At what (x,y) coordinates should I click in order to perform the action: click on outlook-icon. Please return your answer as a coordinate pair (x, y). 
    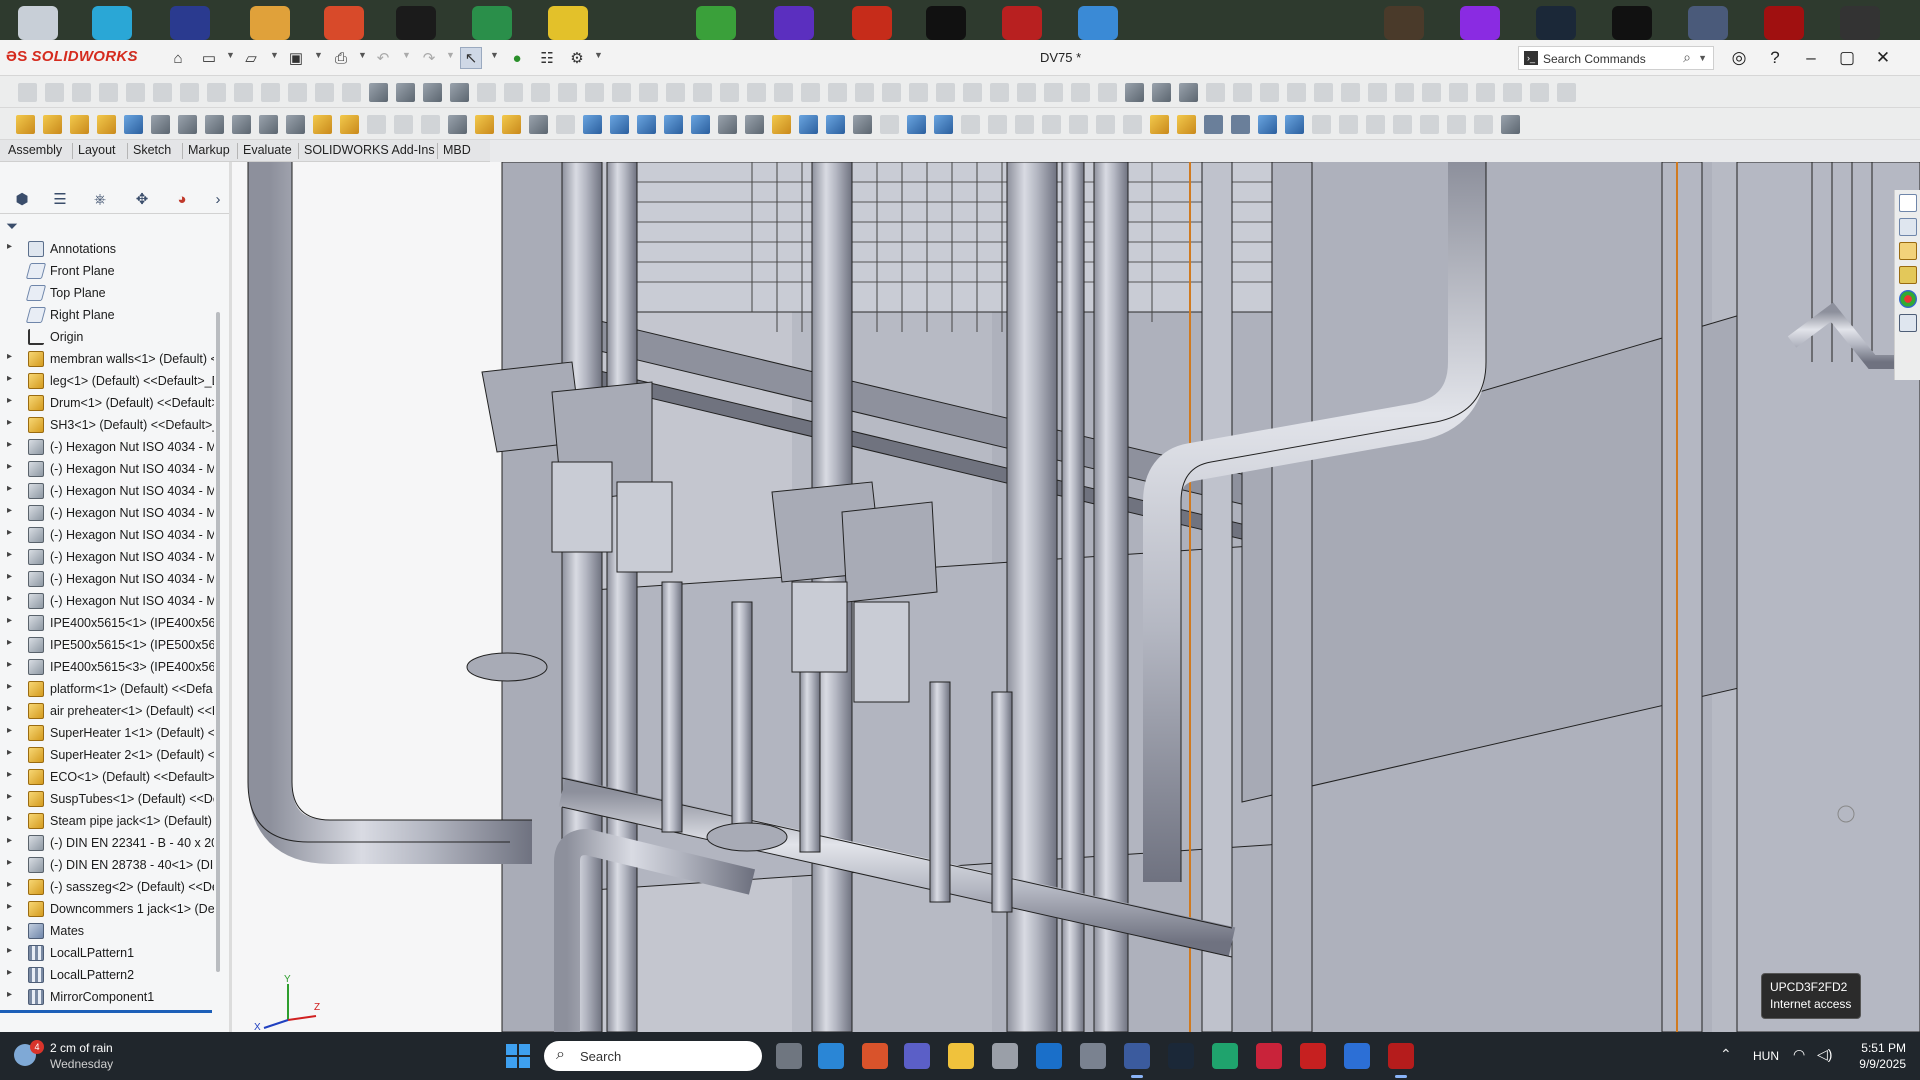
    Looking at the image, I should click on (1049, 1056).